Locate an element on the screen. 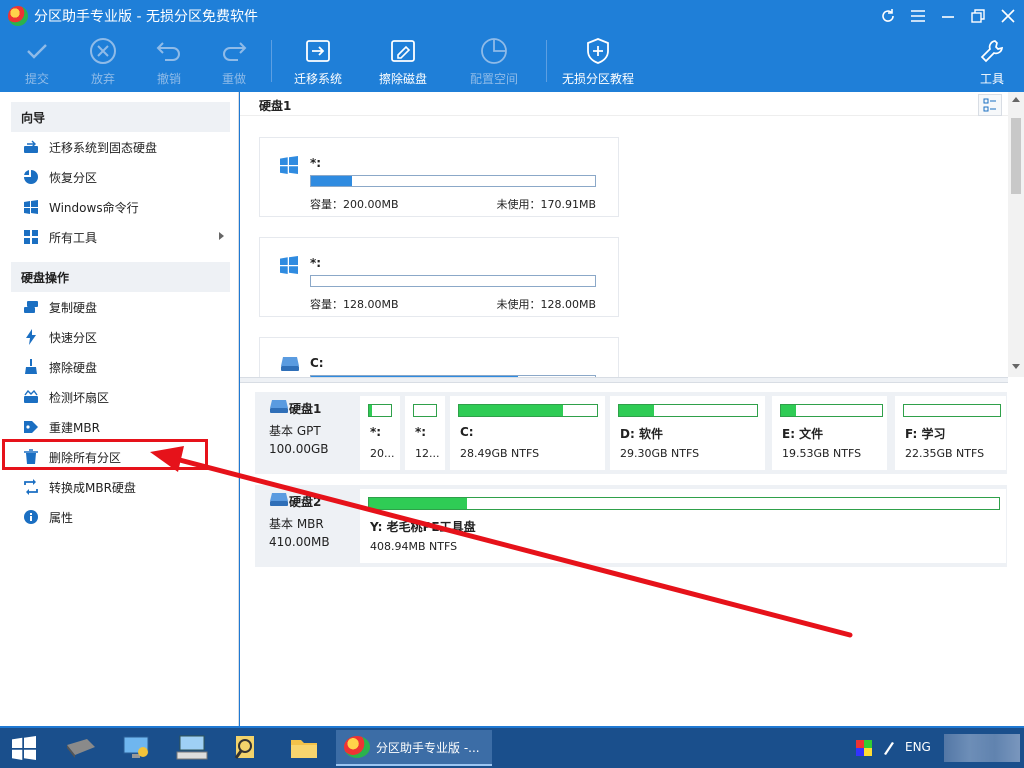  windows-start-icon is located at coordinates (24, 748).